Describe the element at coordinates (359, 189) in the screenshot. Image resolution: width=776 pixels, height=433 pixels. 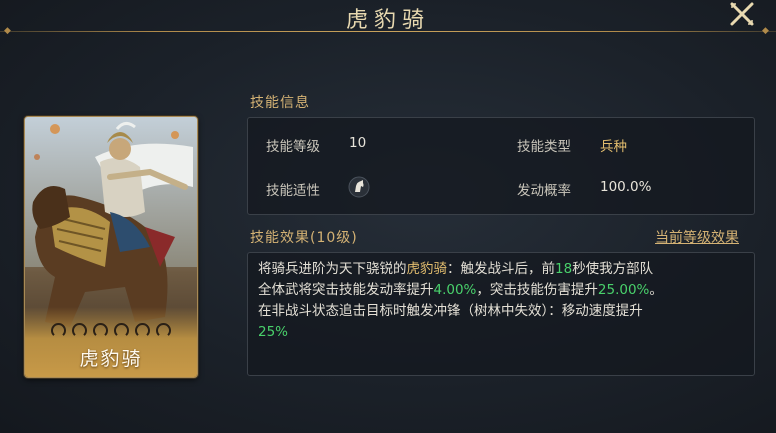
I see `horse-icon` at that location.